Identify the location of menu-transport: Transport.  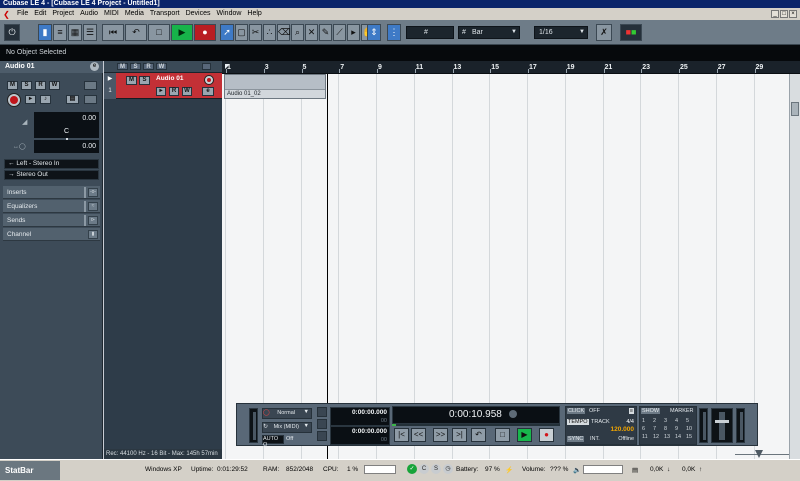
(165, 14).